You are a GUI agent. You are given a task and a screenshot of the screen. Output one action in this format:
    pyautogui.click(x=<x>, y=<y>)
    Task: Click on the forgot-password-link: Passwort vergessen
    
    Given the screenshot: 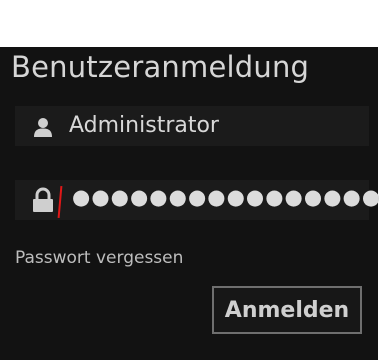 What is the action you would take?
    pyautogui.click(x=99, y=258)
    